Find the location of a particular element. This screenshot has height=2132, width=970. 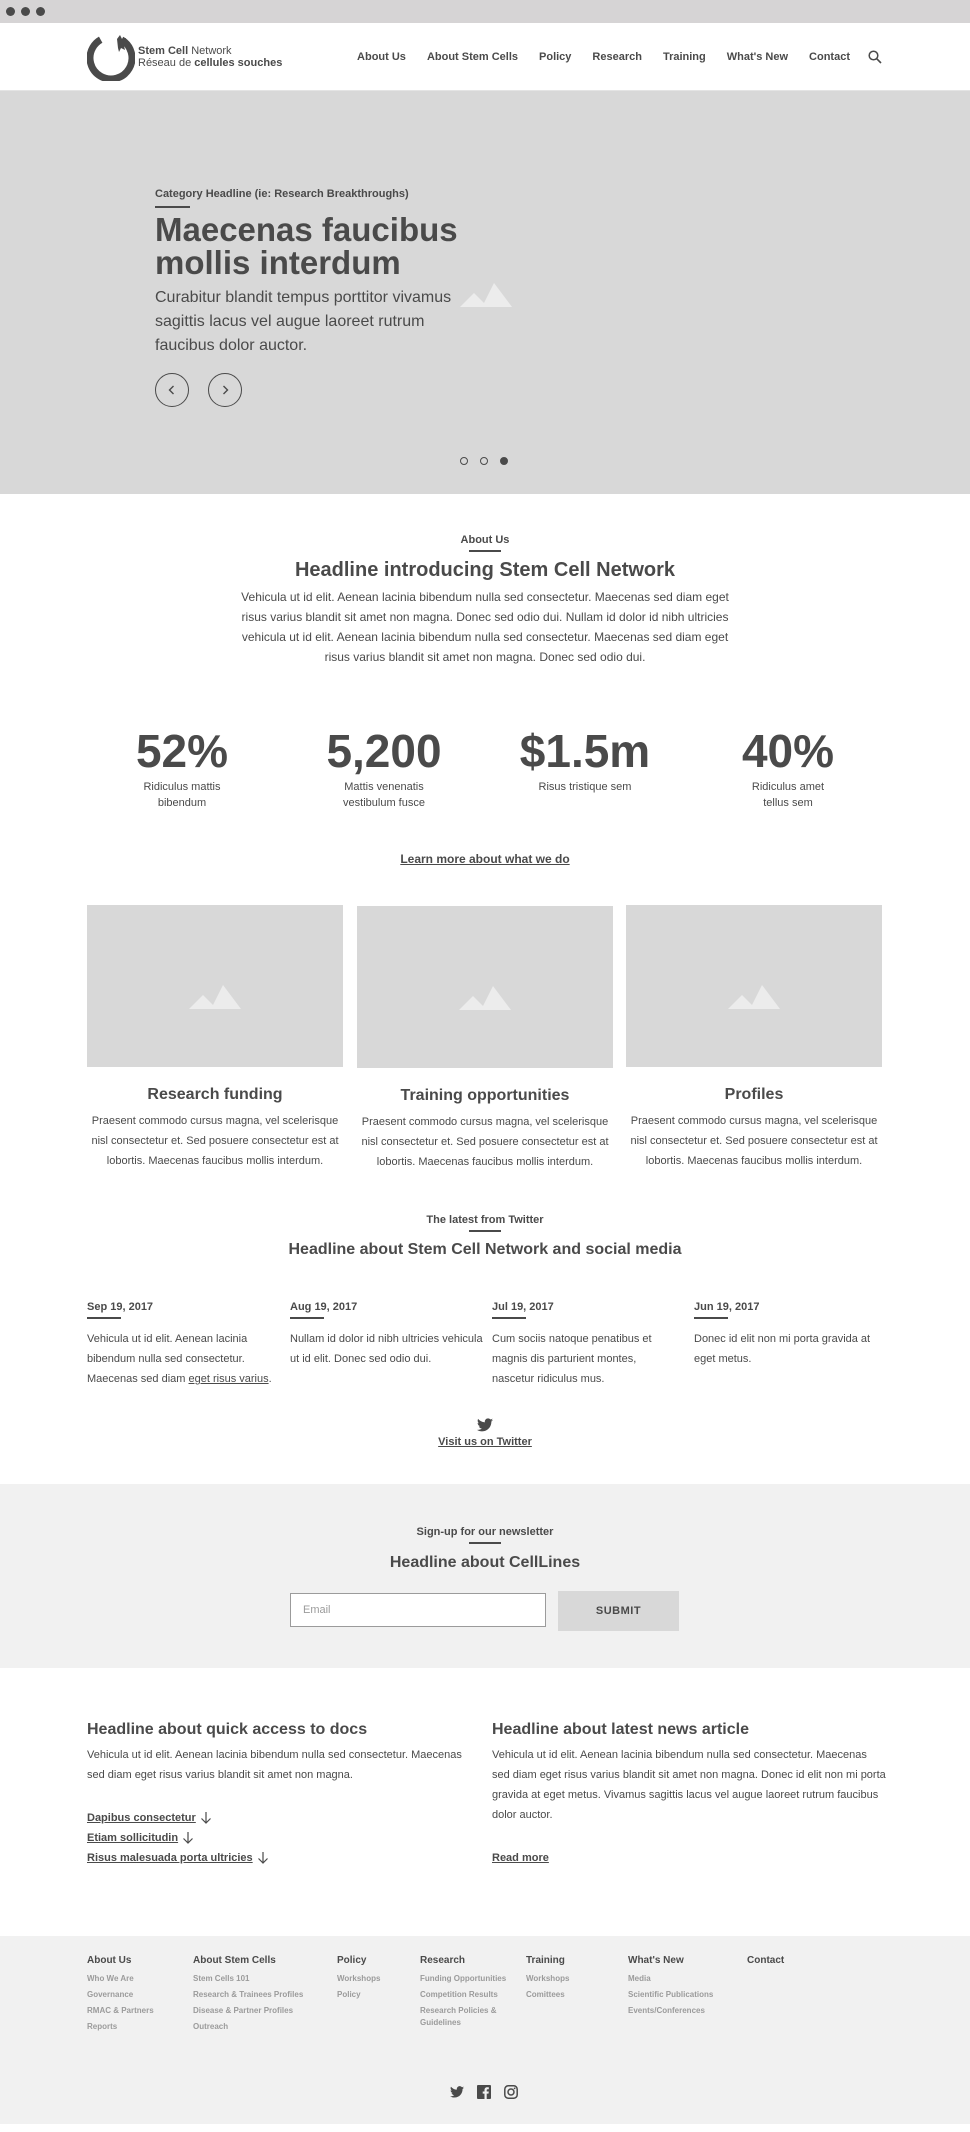

tweet-date: Jul 19, 2017 is located at coordinates (523, 1307).